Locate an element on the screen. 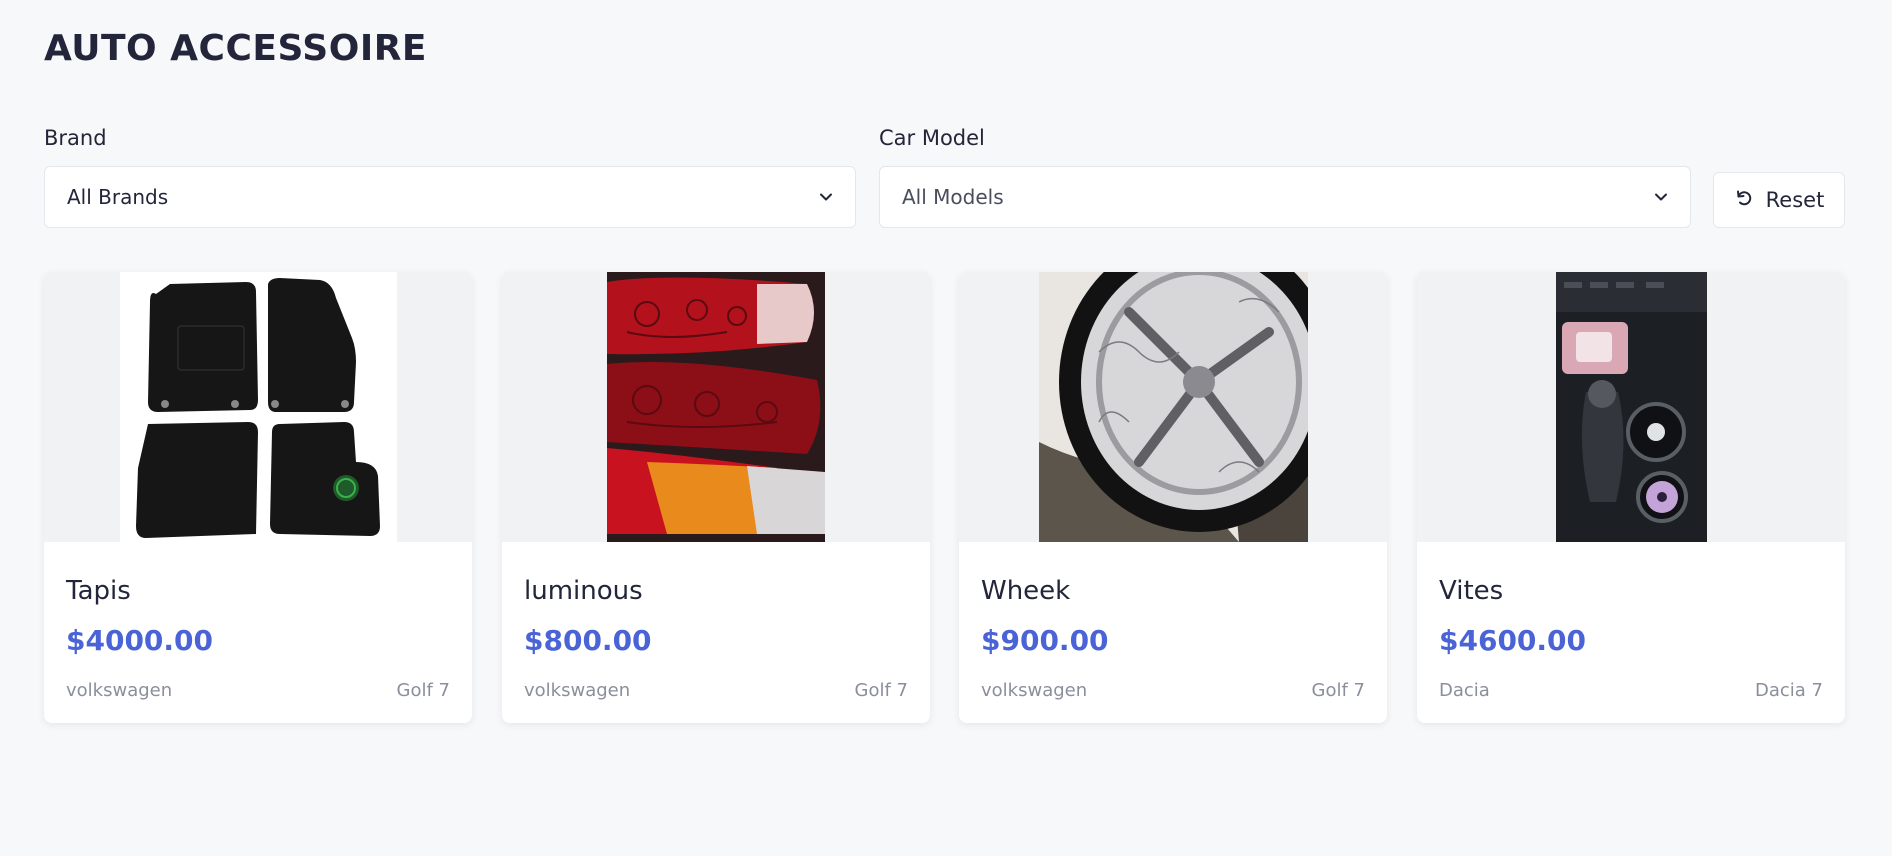 The width and height of the screenshot is (1892, 856). product-card: Vites $4600.00 Dacia Dacia 7 is located at coordinates (1631, 497).